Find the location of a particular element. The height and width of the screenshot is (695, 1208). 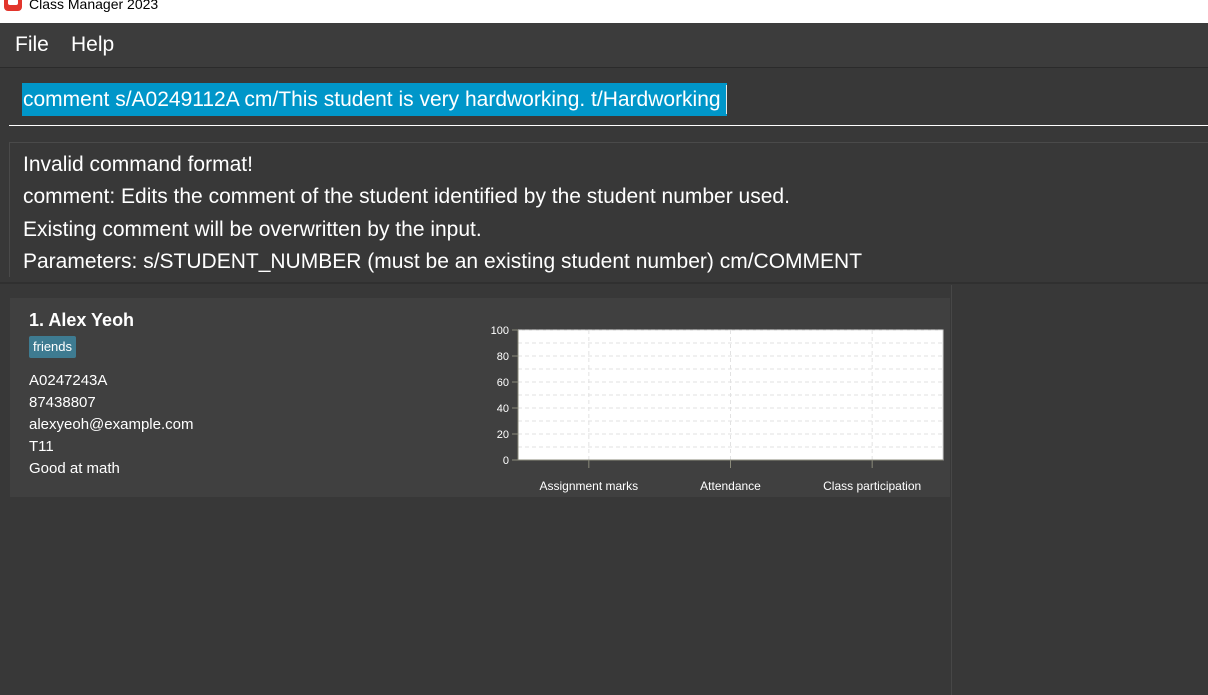

divider is located at coordinates (604, 283).